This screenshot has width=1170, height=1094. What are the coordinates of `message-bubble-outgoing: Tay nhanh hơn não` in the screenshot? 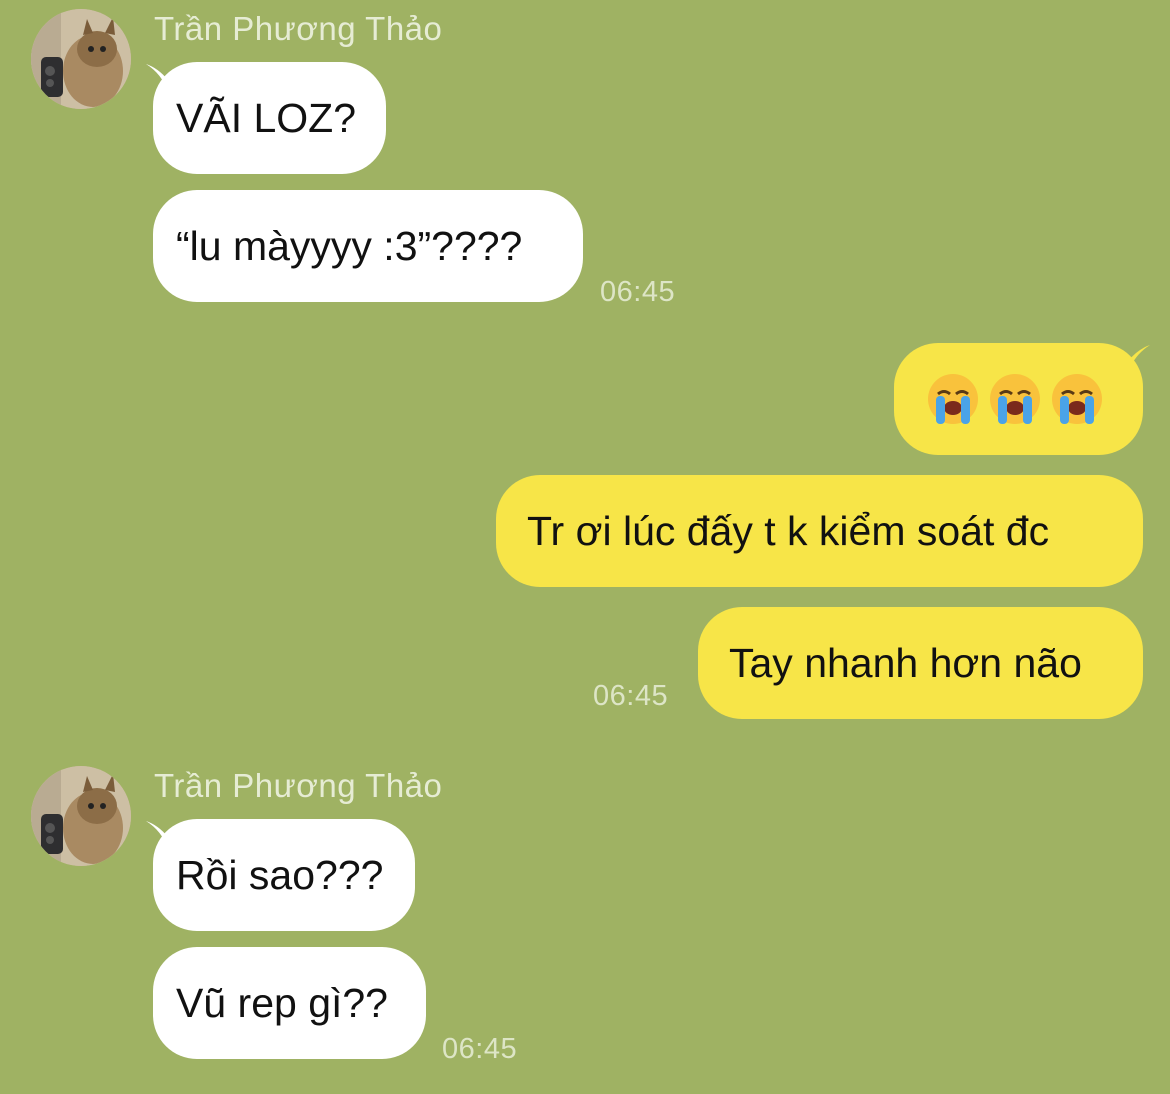 It's located at (920, 663).